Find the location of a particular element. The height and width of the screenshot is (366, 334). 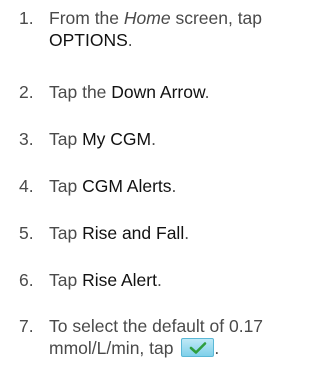

home-screen-label: Home is located at coordinates (147, 18).